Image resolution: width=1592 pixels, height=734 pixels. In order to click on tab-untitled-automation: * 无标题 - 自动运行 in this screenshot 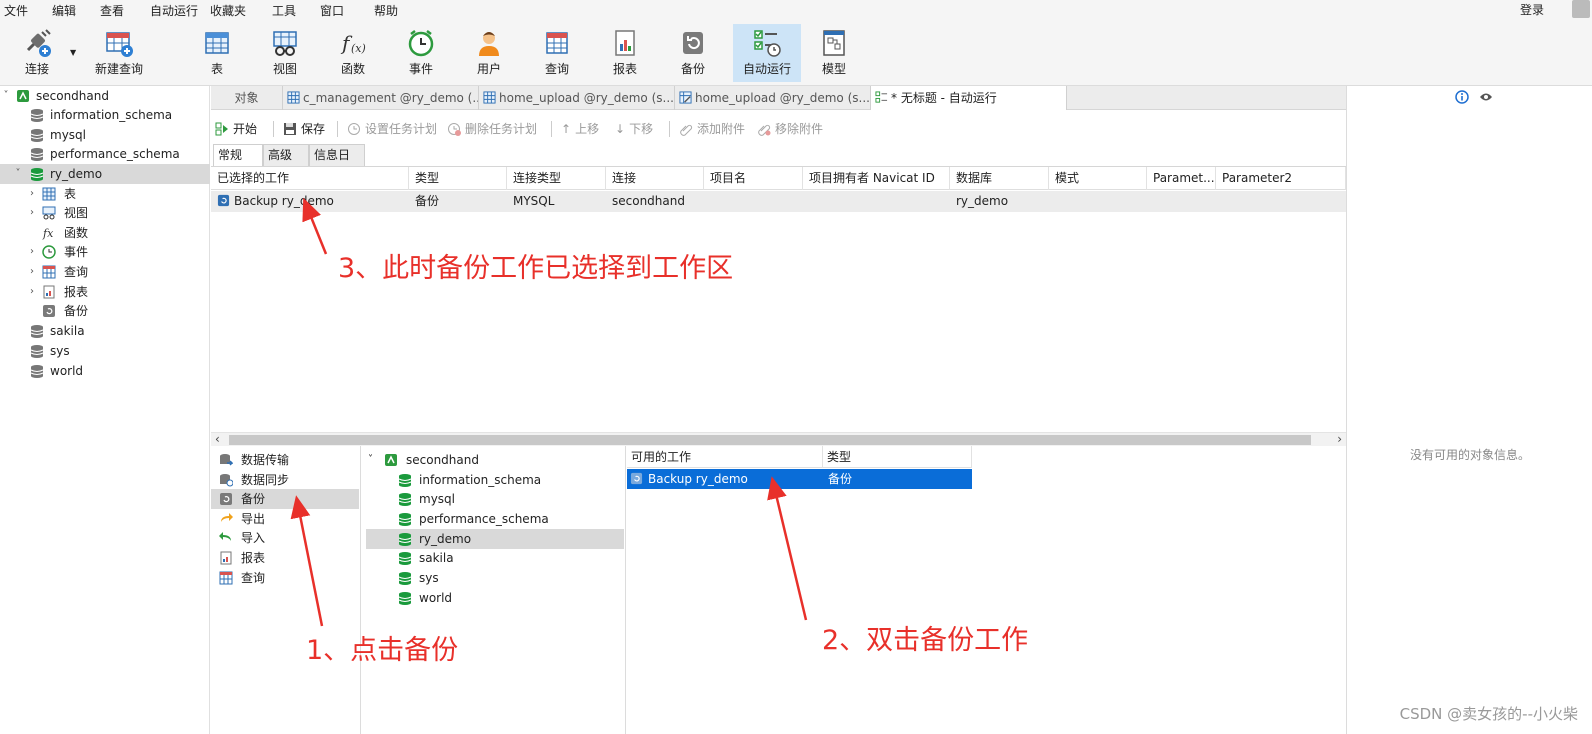, I will do `click(969, 98)`.